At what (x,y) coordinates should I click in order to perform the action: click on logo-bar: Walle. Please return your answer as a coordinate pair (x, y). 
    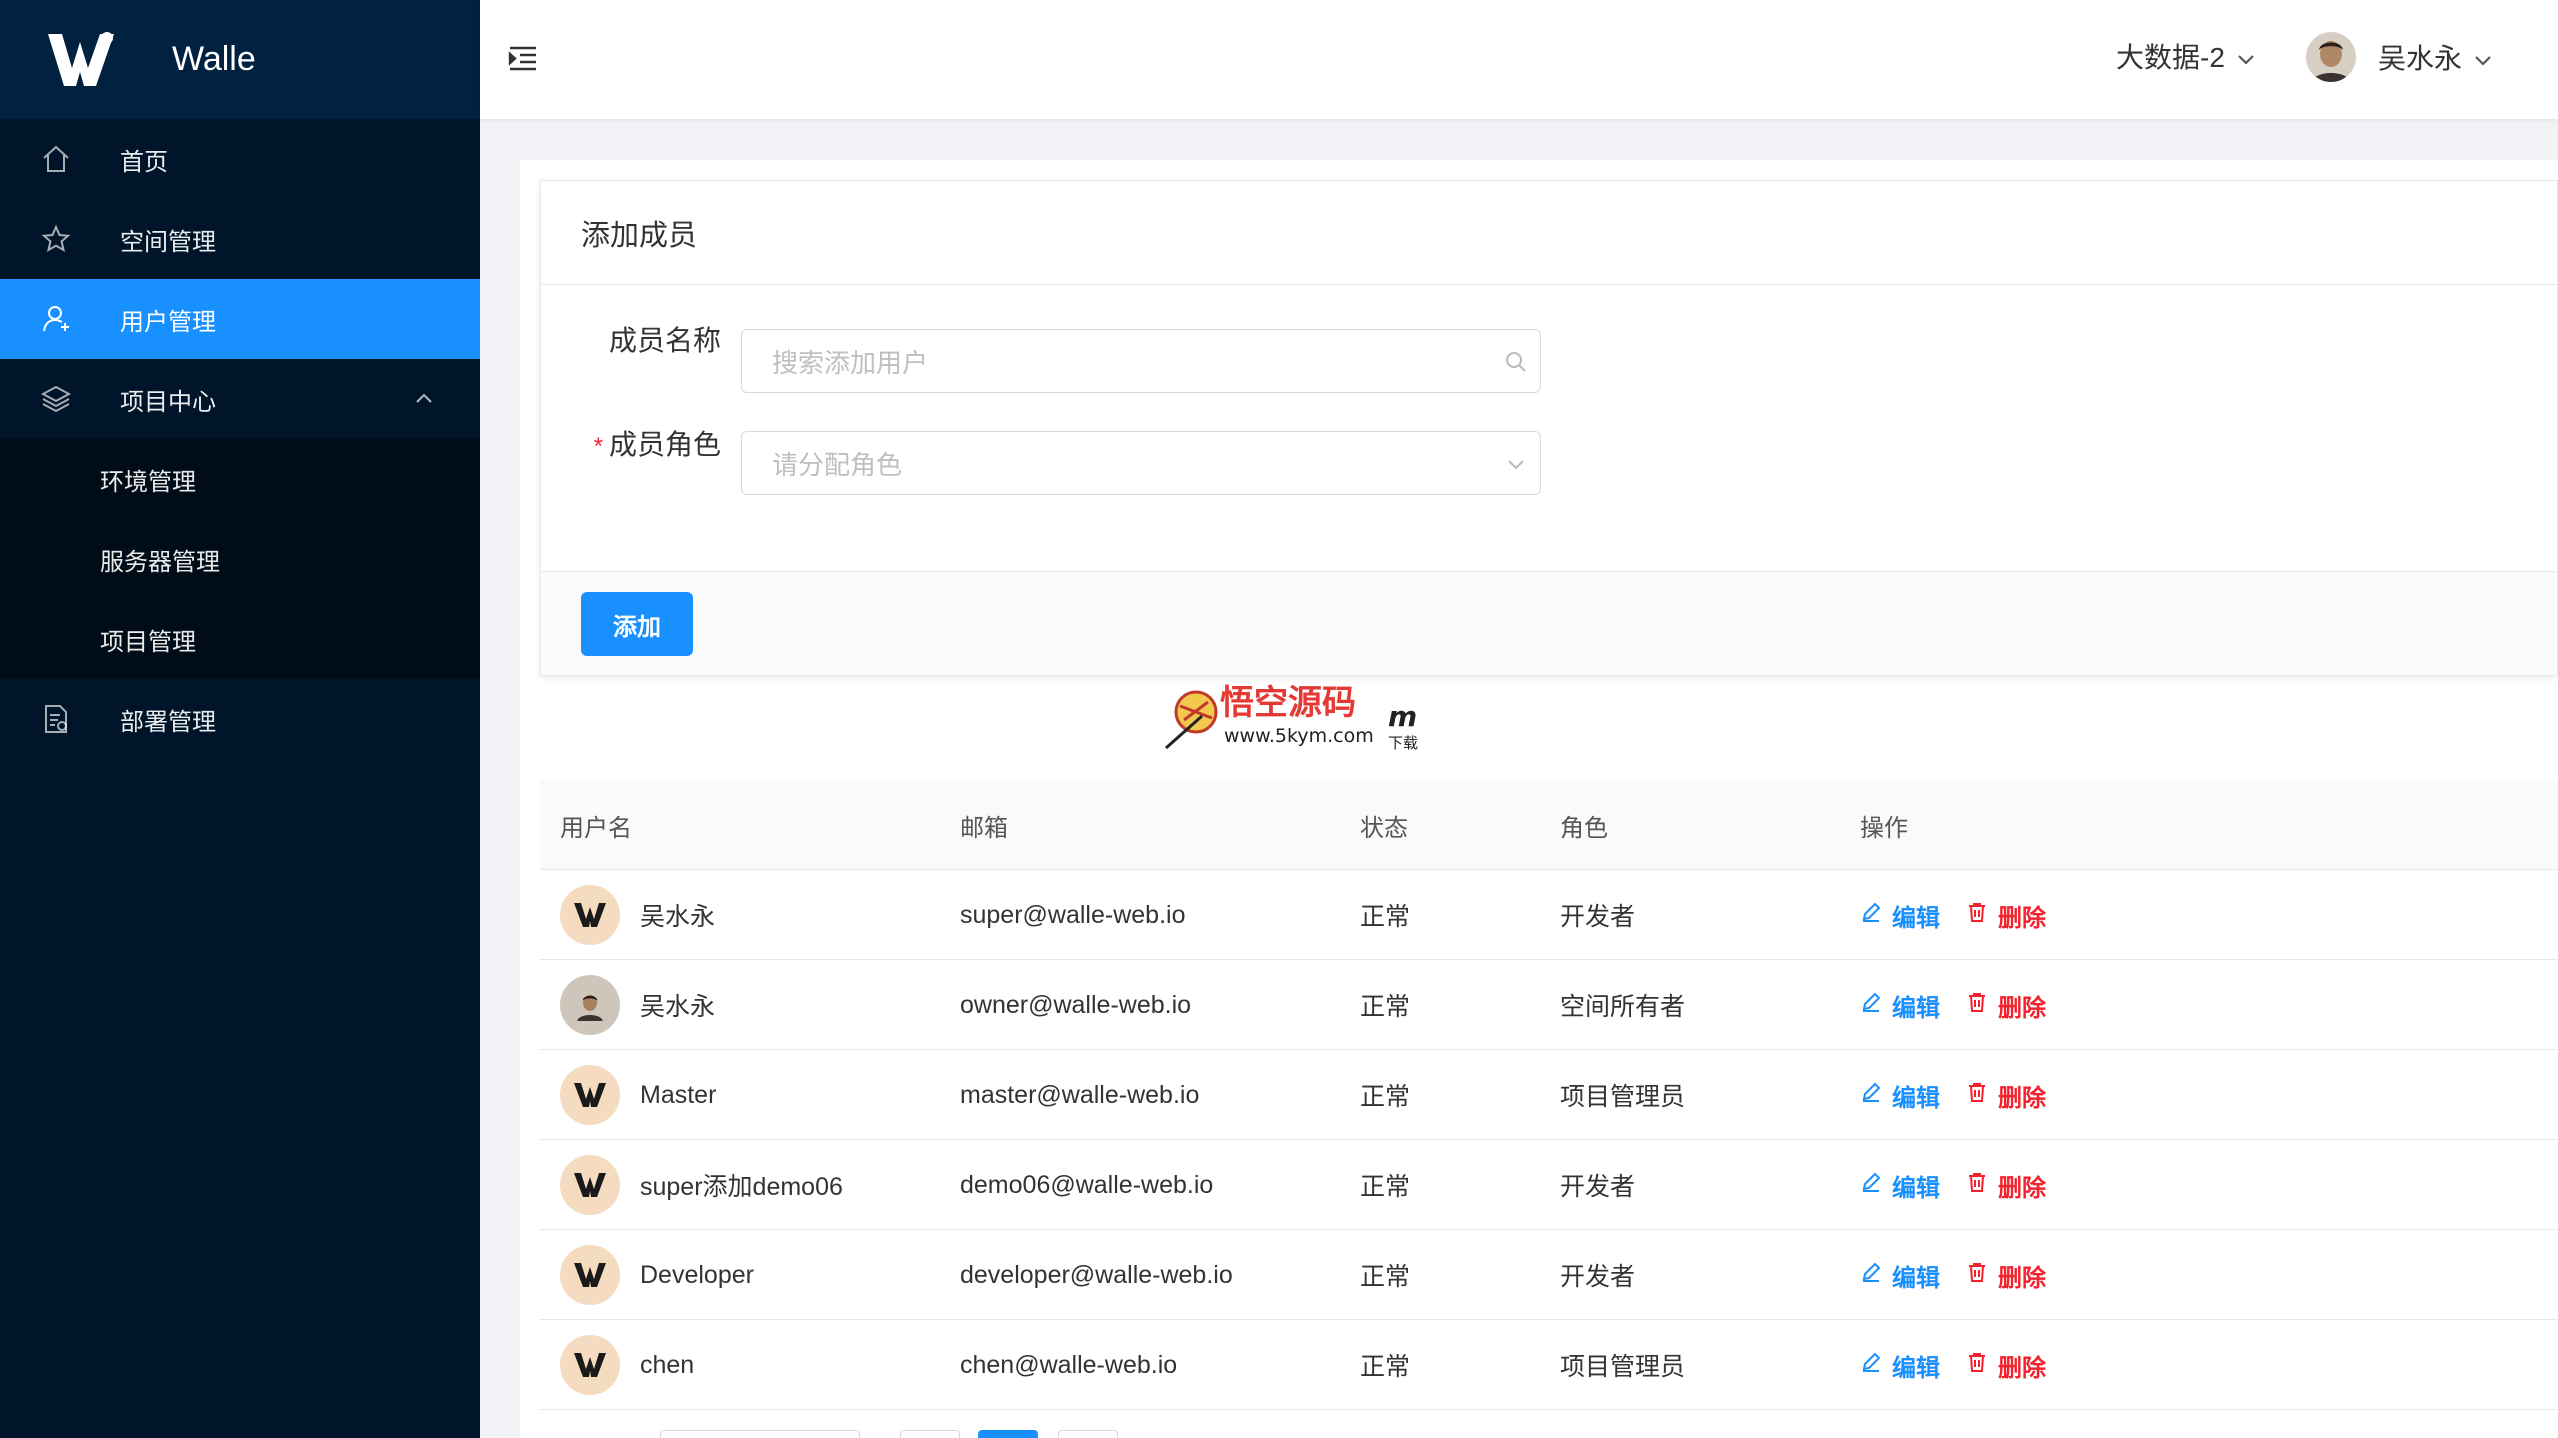
    Looking at the image, I should click on (240, 59).